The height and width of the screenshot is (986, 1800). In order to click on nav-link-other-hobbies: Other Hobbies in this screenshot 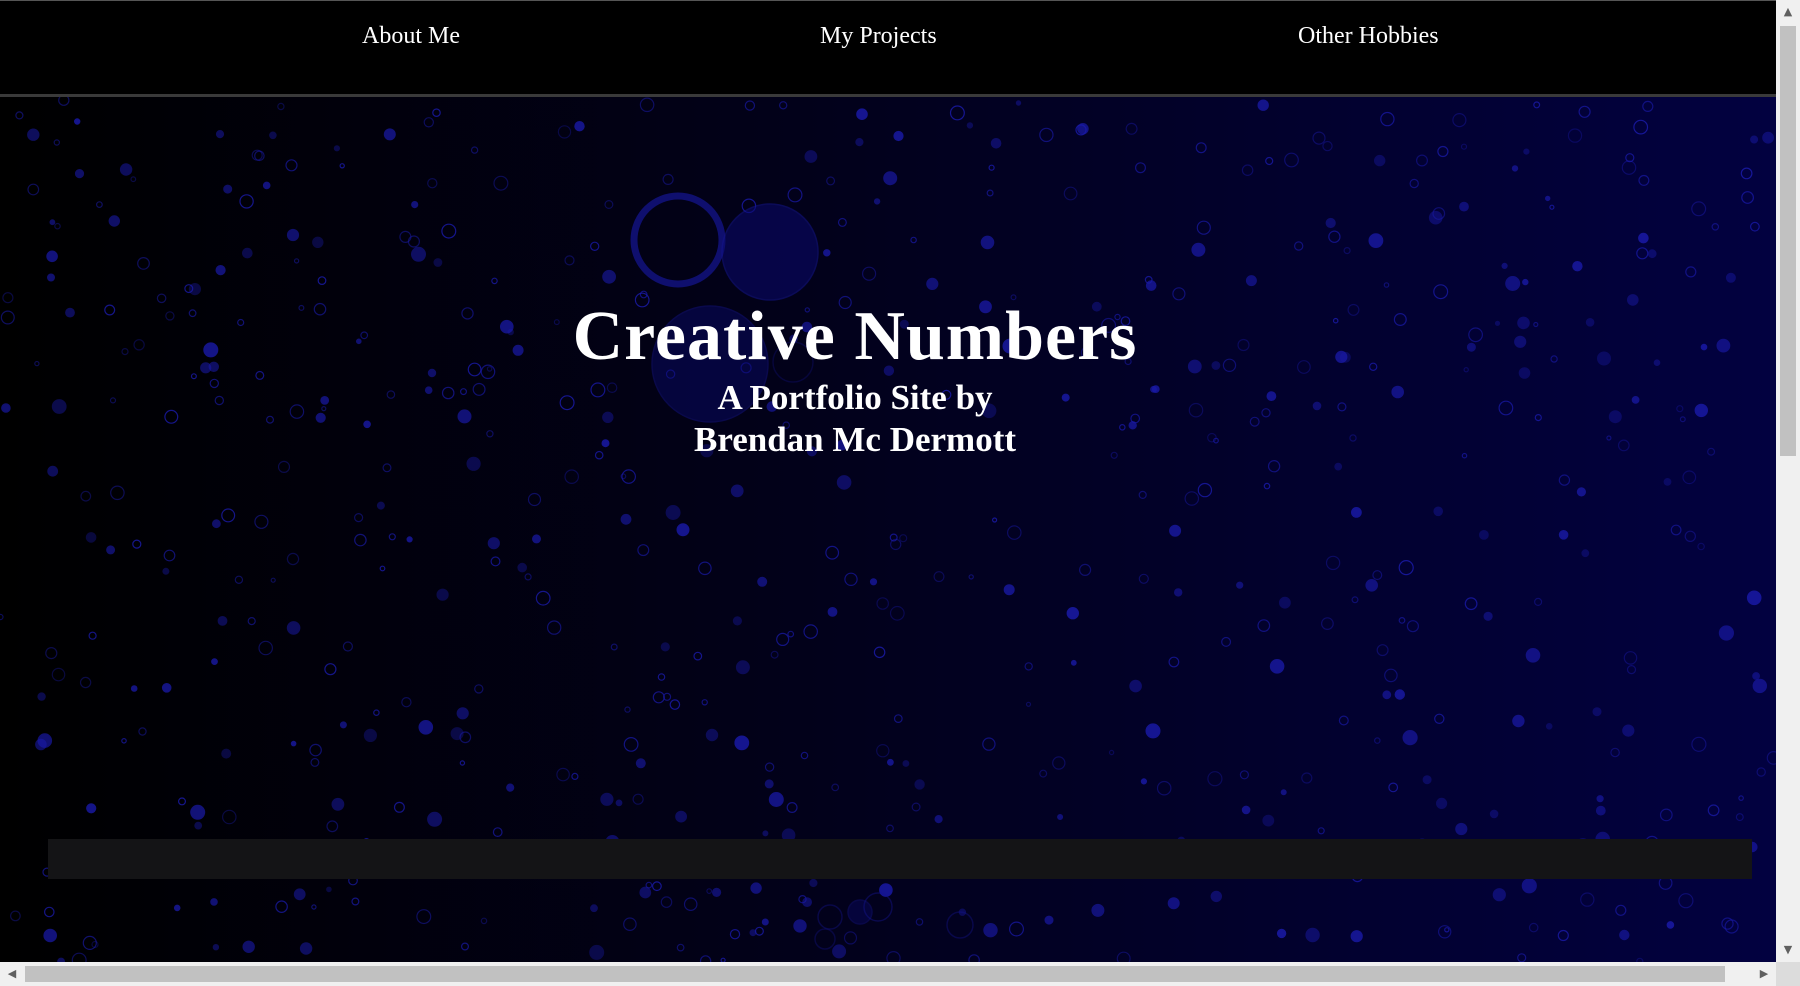, I will do `click(1368, 36)`.